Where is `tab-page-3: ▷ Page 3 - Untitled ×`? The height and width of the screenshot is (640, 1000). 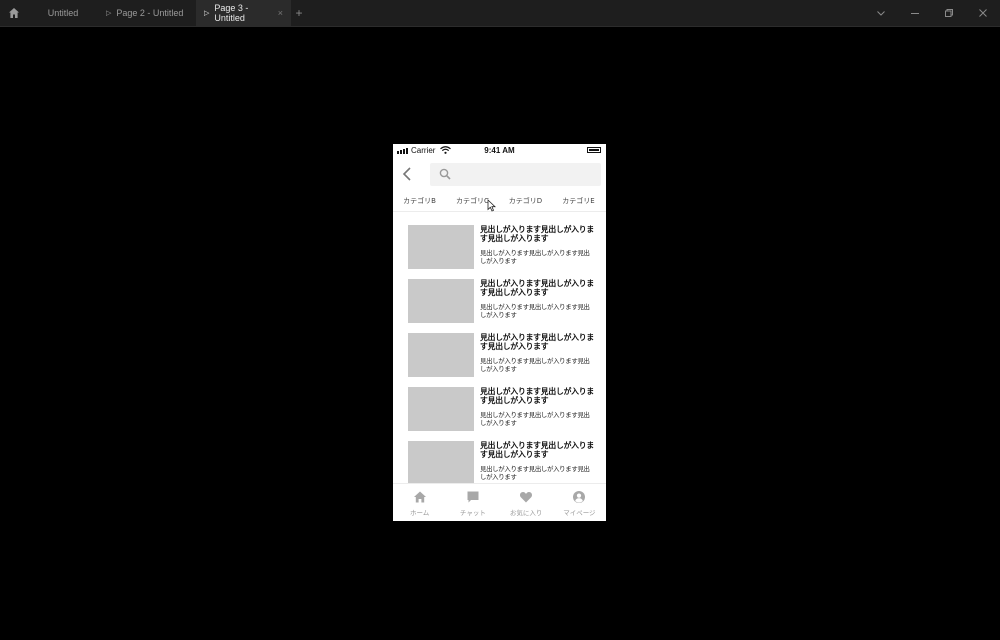
tab-page-3: ▷ Page 3 - Untitled × is located at coordinates (243, 13).